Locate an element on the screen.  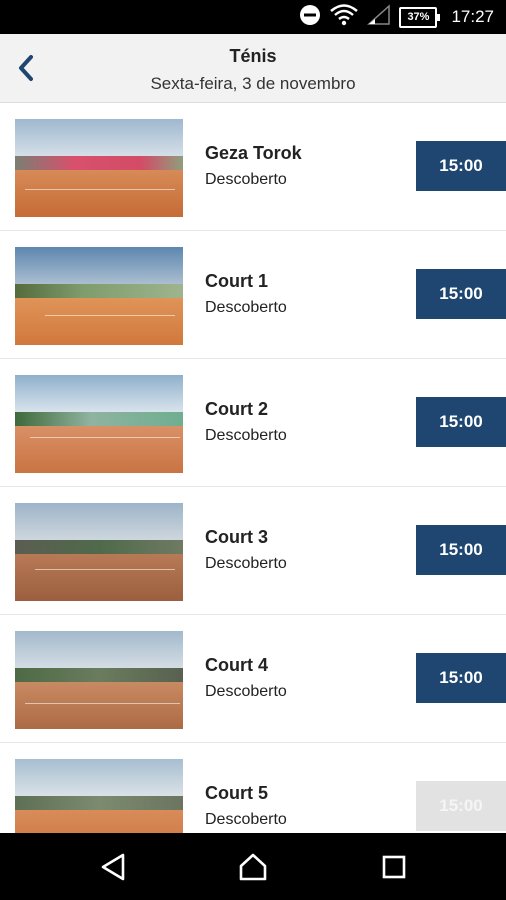
nav-recents-button is located at coordinates (394, 867).